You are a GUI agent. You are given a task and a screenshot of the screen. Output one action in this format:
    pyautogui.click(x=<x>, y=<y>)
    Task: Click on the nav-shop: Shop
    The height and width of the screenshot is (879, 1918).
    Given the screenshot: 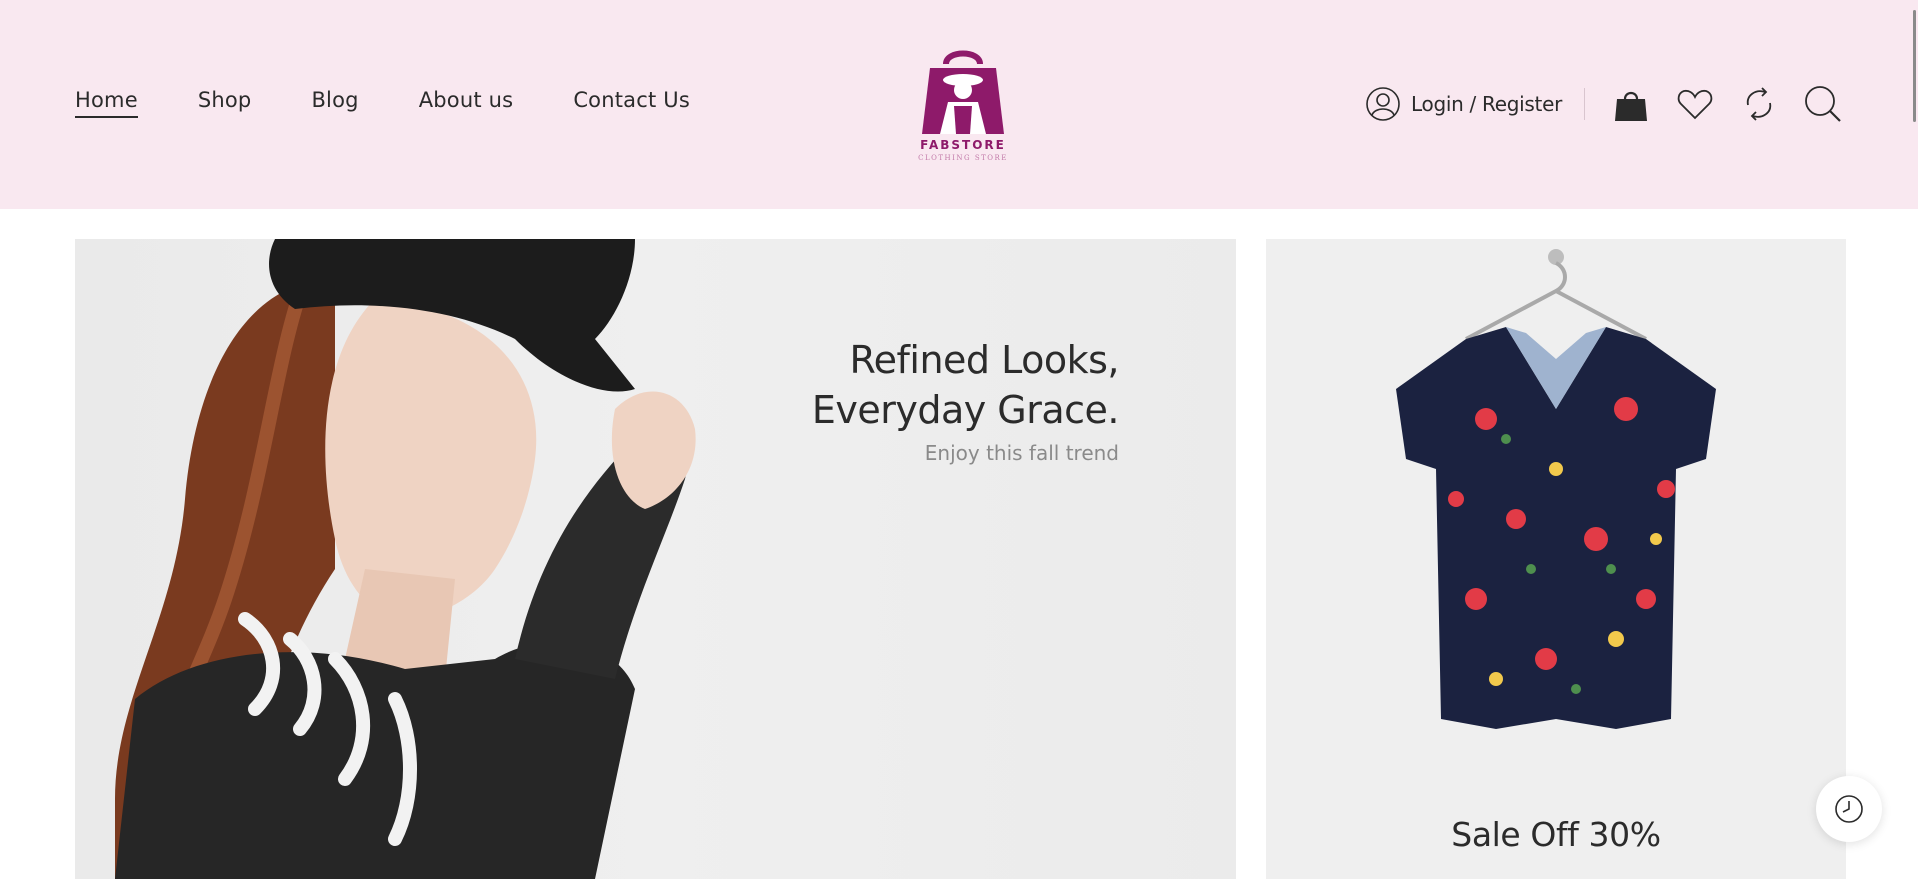 What is the action you would take?
    pyautogui.click(x=225, y=103)
    